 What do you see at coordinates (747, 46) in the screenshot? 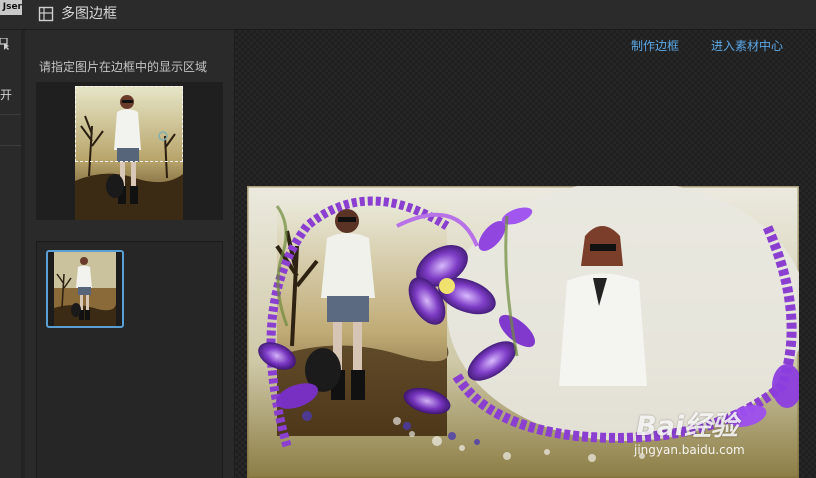
I see `material-center-link: 进入素材中心` at bounding box center [747, 46].